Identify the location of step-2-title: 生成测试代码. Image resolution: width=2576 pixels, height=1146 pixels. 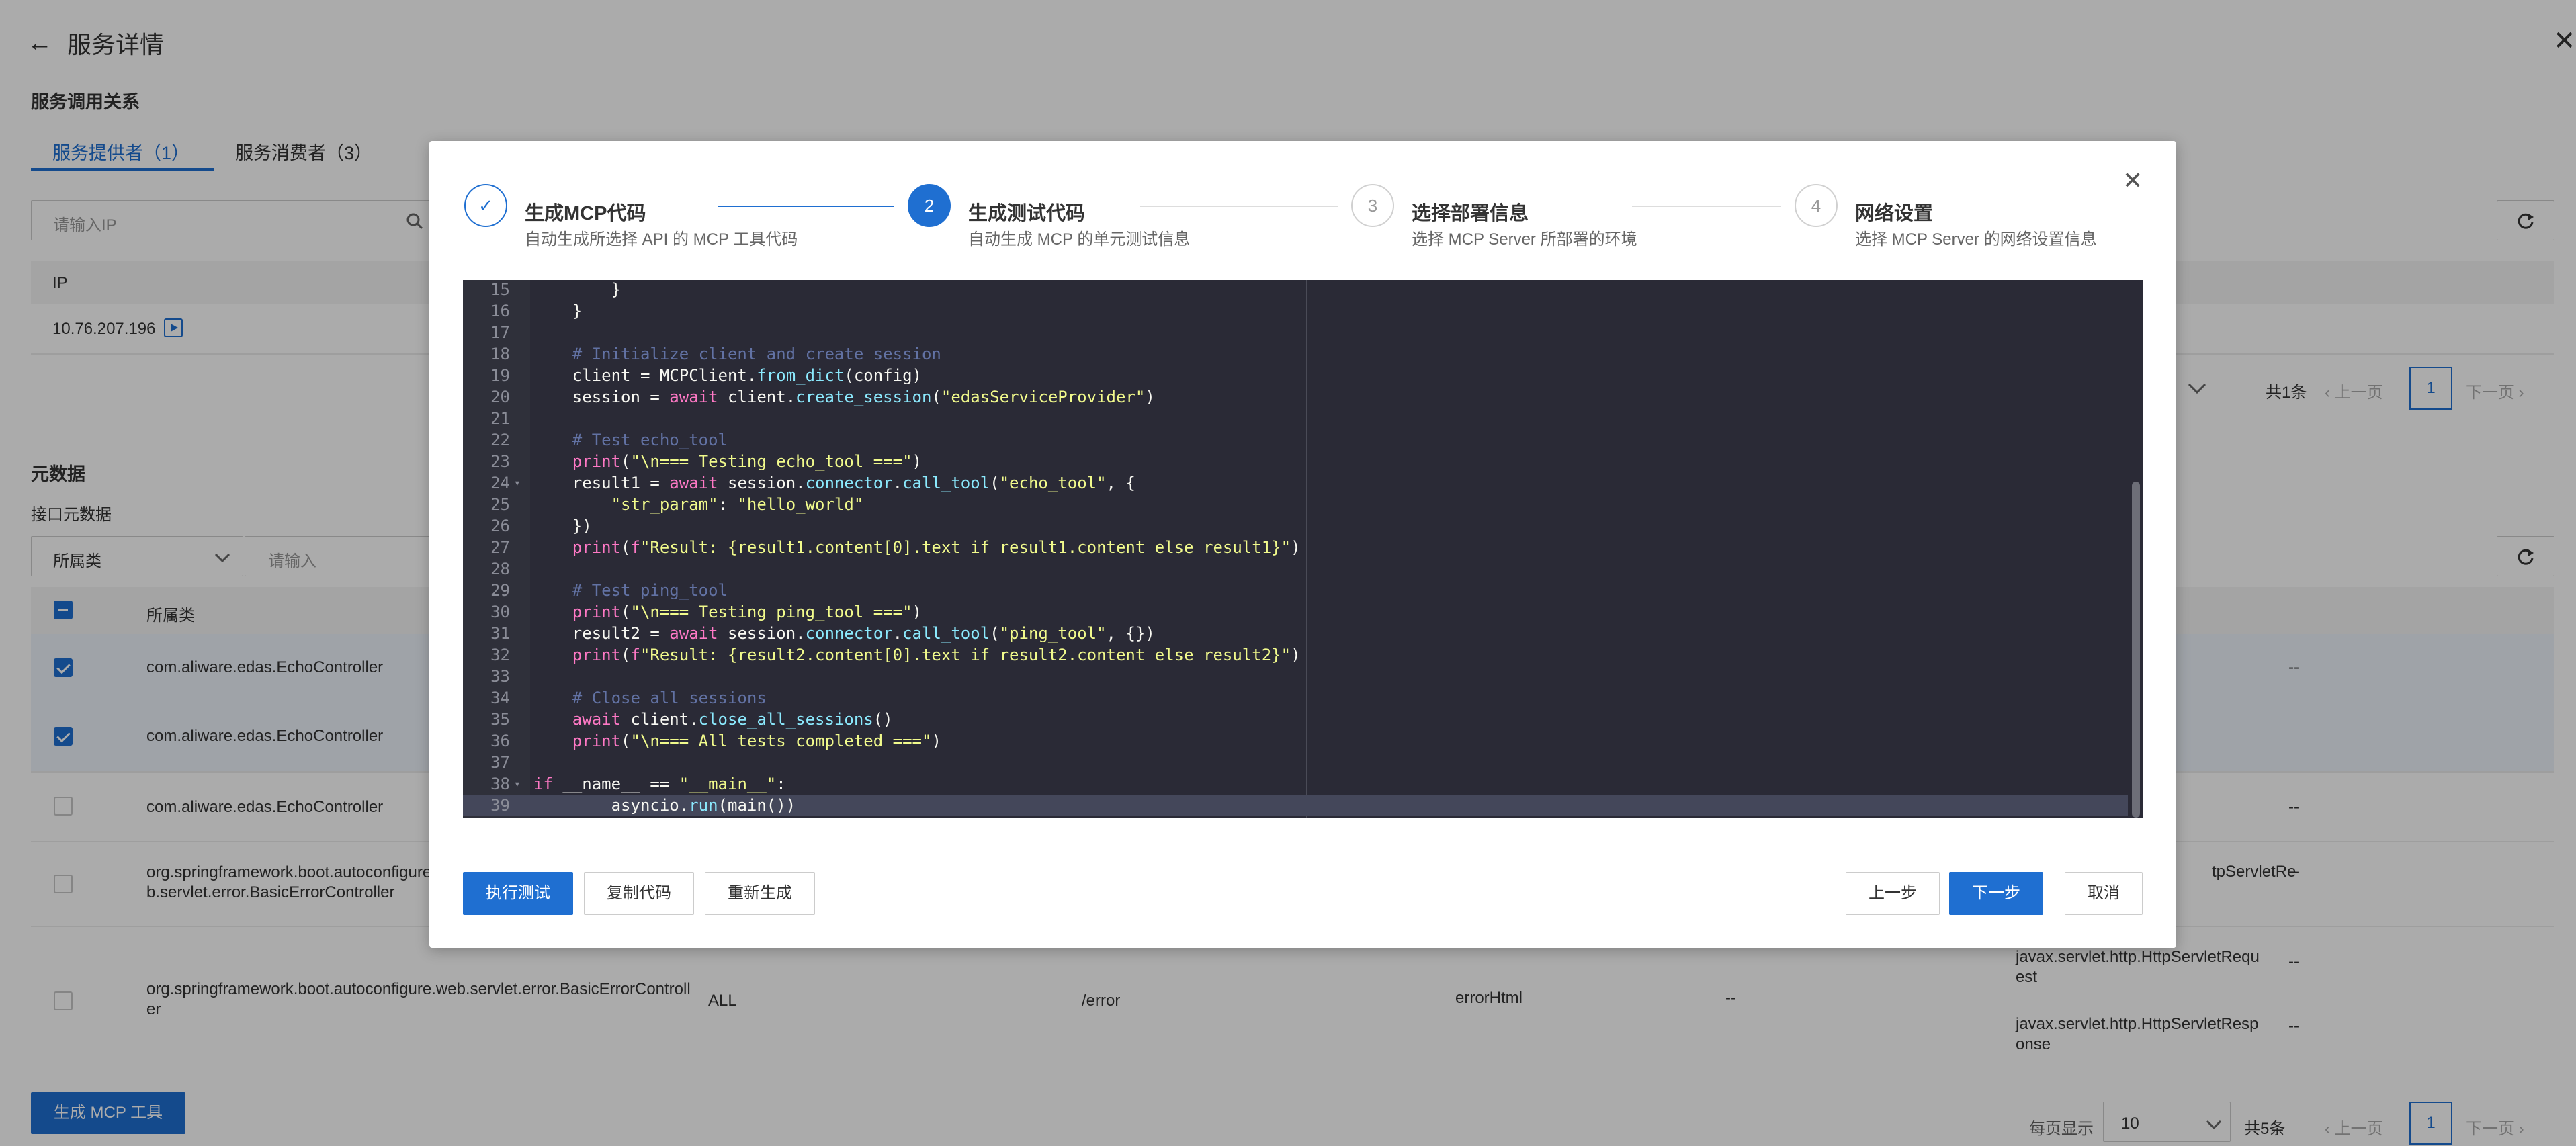
(1027, 214).